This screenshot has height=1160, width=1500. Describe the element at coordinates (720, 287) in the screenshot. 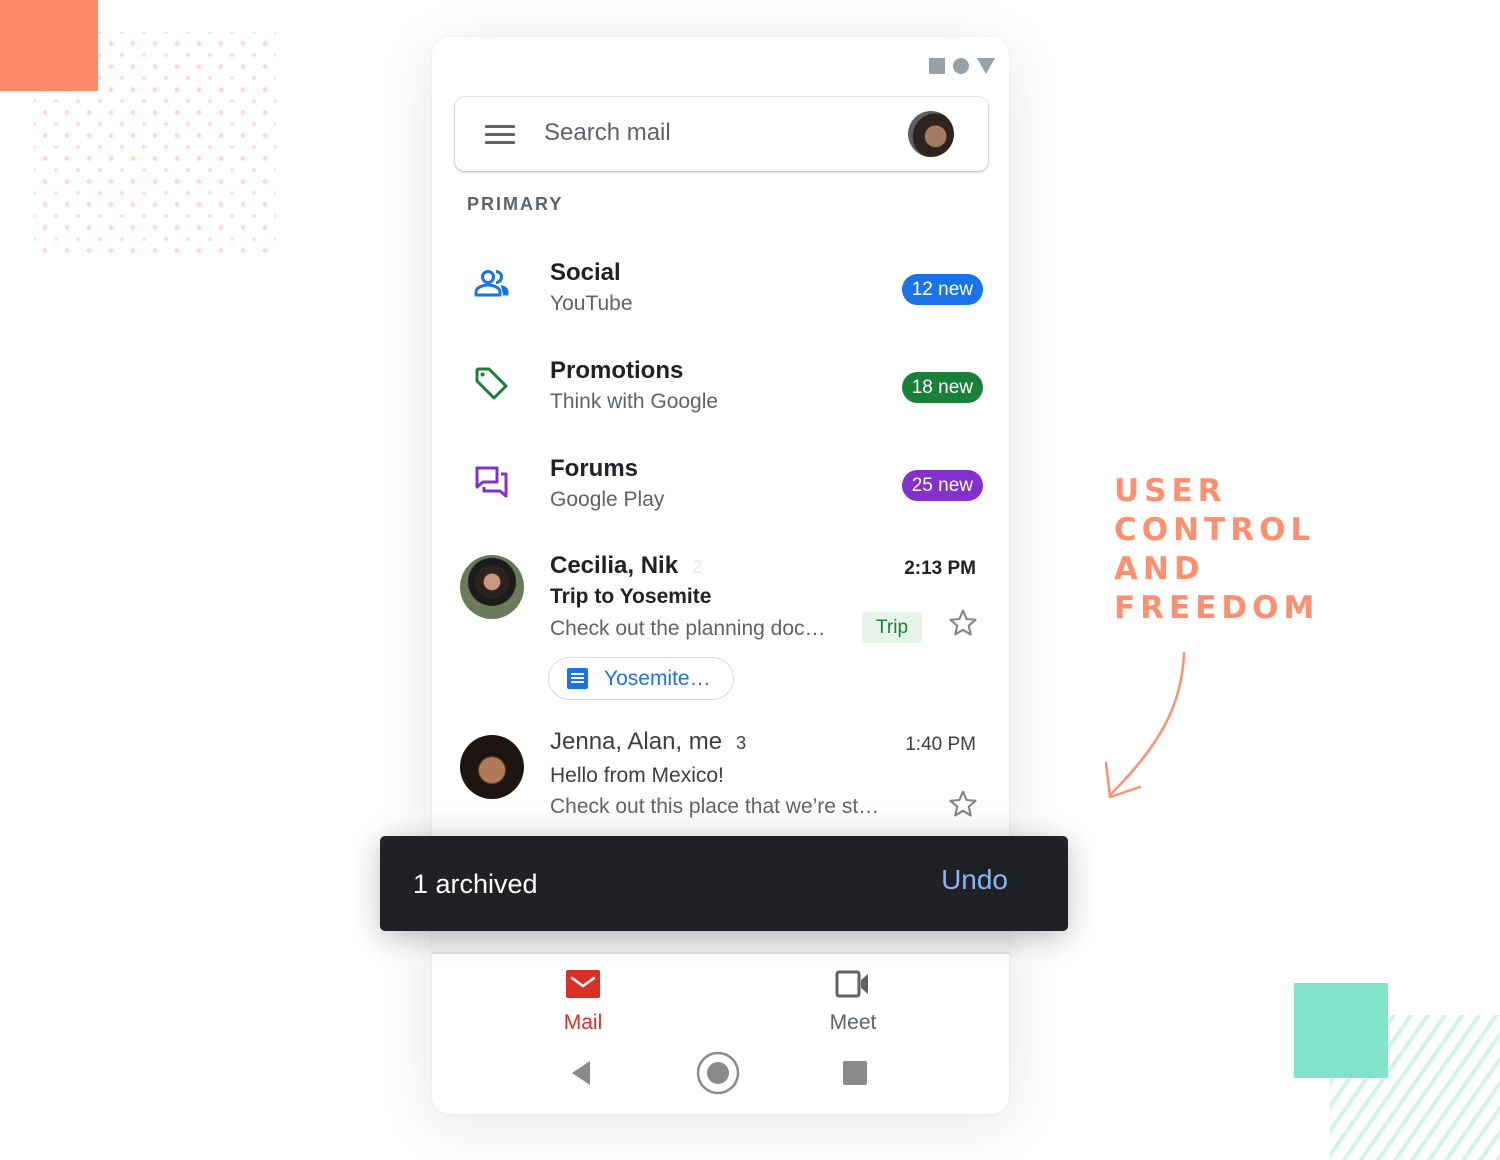

I see `category-social: Social YouTube 12 new` at that location.